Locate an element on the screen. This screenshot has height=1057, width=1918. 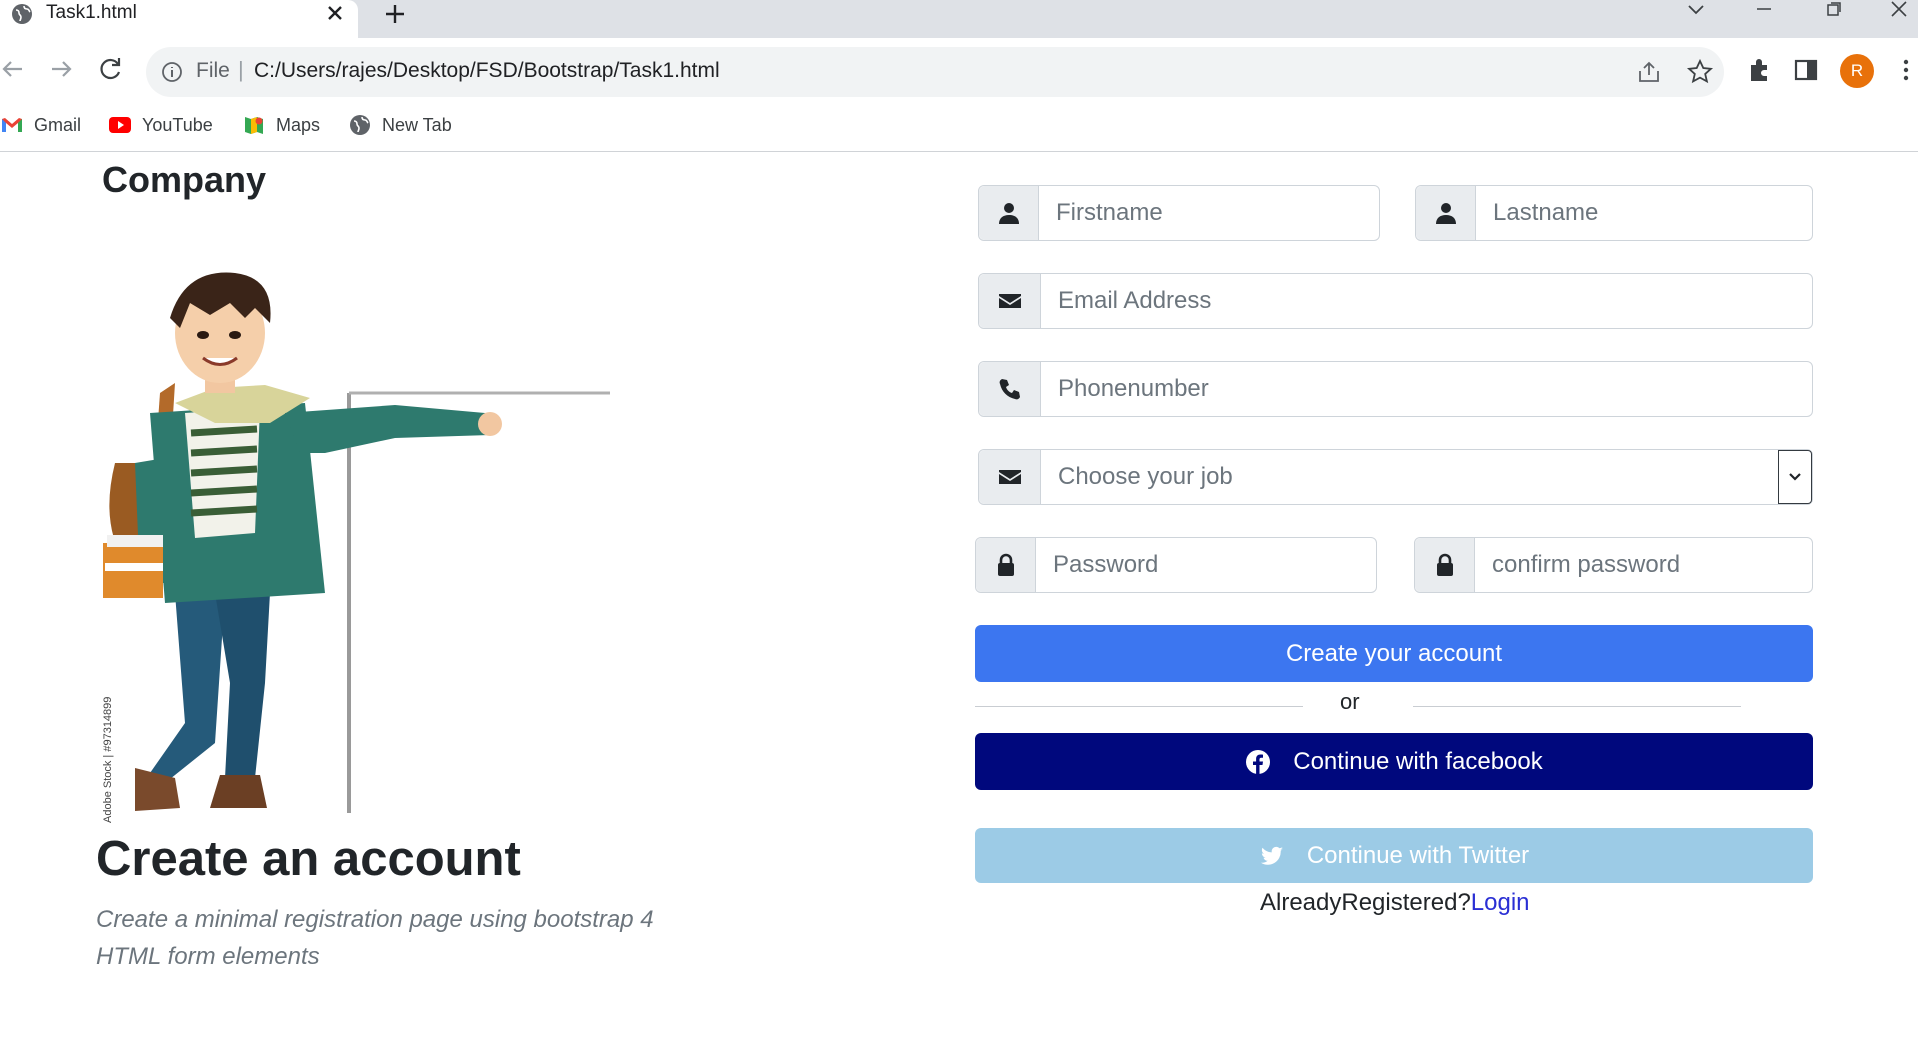
bookmark-gmail: Gmail is located at coordinates (40, 125).